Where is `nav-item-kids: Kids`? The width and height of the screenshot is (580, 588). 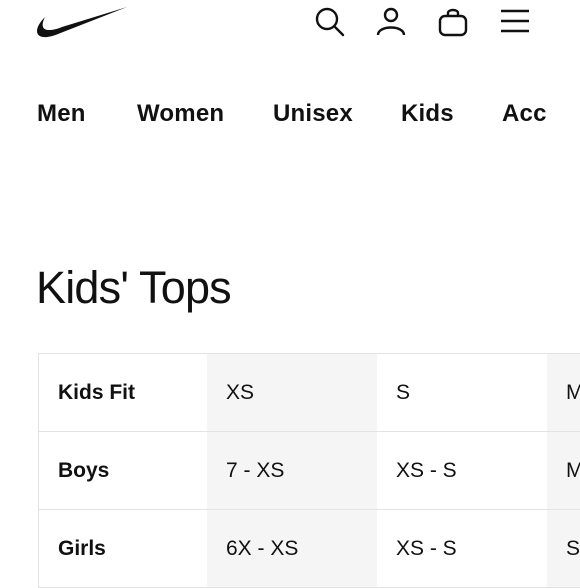 nav-item-kids: Kids is located at coordinates (427, 114).